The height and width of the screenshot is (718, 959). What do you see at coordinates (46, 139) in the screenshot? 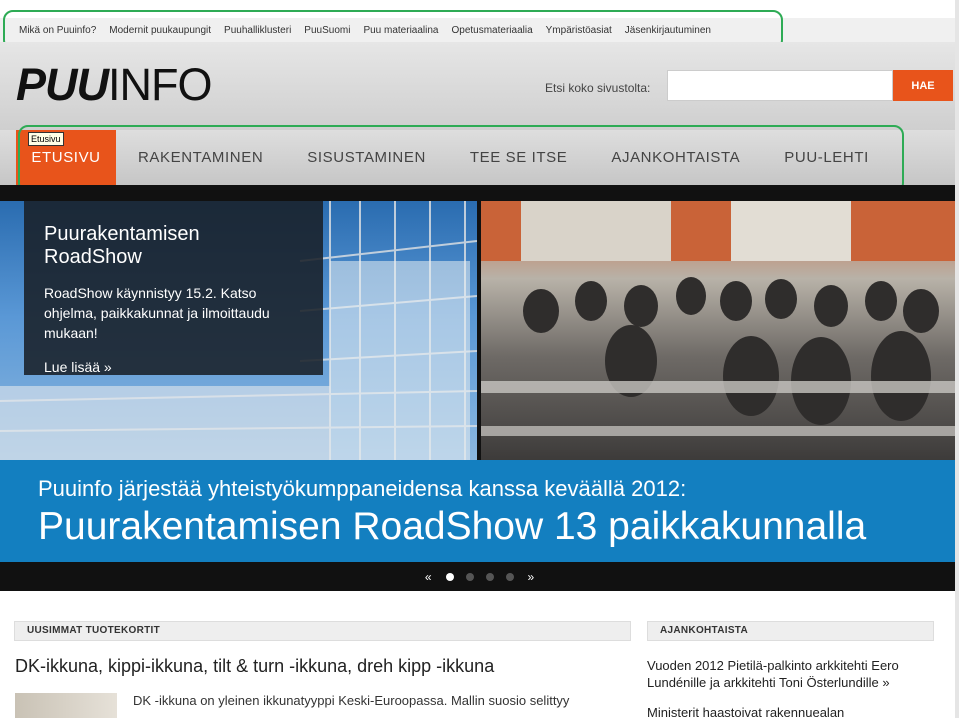
I see `etusivu-tooltip: Etusivu` at bounding box center [46, 139].